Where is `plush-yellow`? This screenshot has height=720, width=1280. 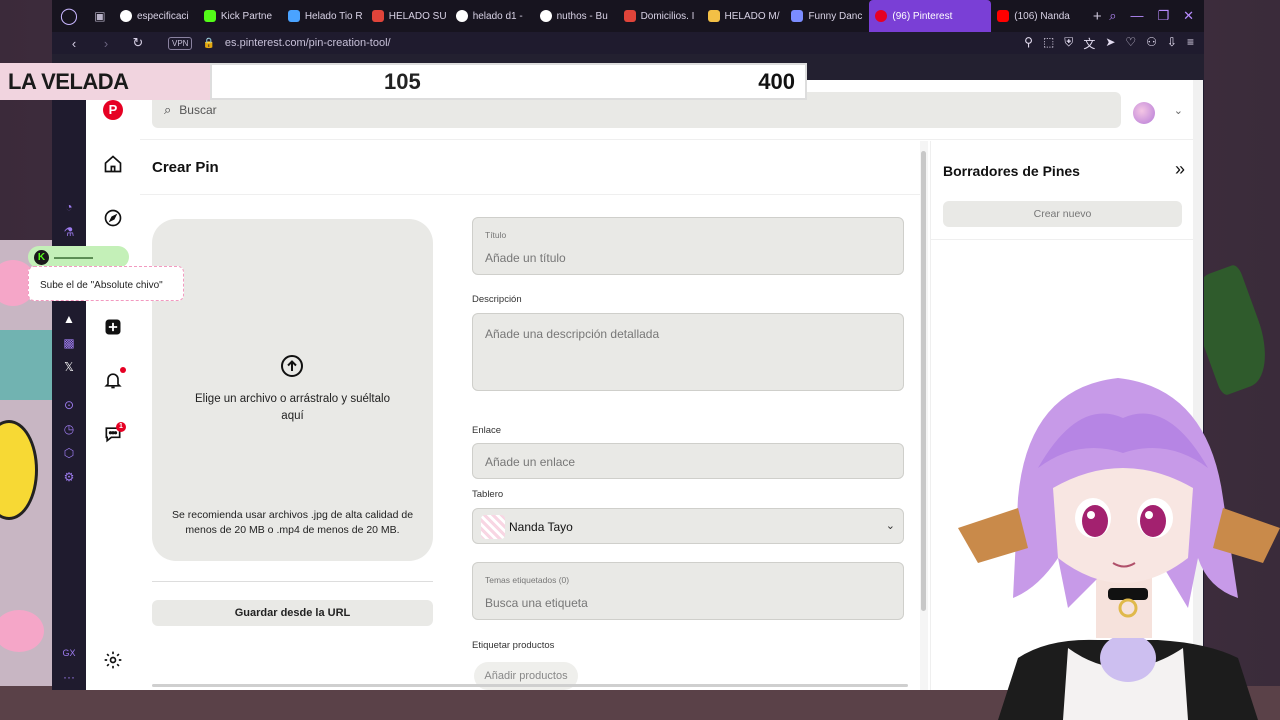 plush-yellow is located at coordinates (19, 470).